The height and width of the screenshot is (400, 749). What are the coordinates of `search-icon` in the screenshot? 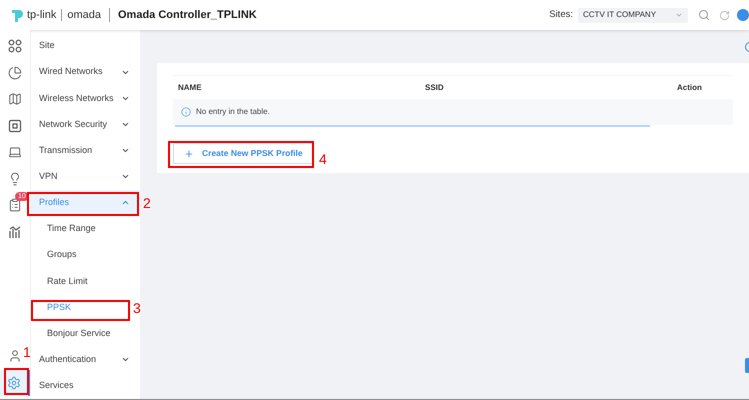 It's located at (704, 15).